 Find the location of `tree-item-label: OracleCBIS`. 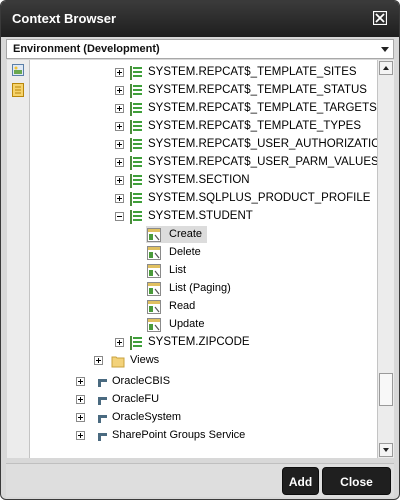

tree-item-label: OracleCBIS is located at coordinates (141, 381).